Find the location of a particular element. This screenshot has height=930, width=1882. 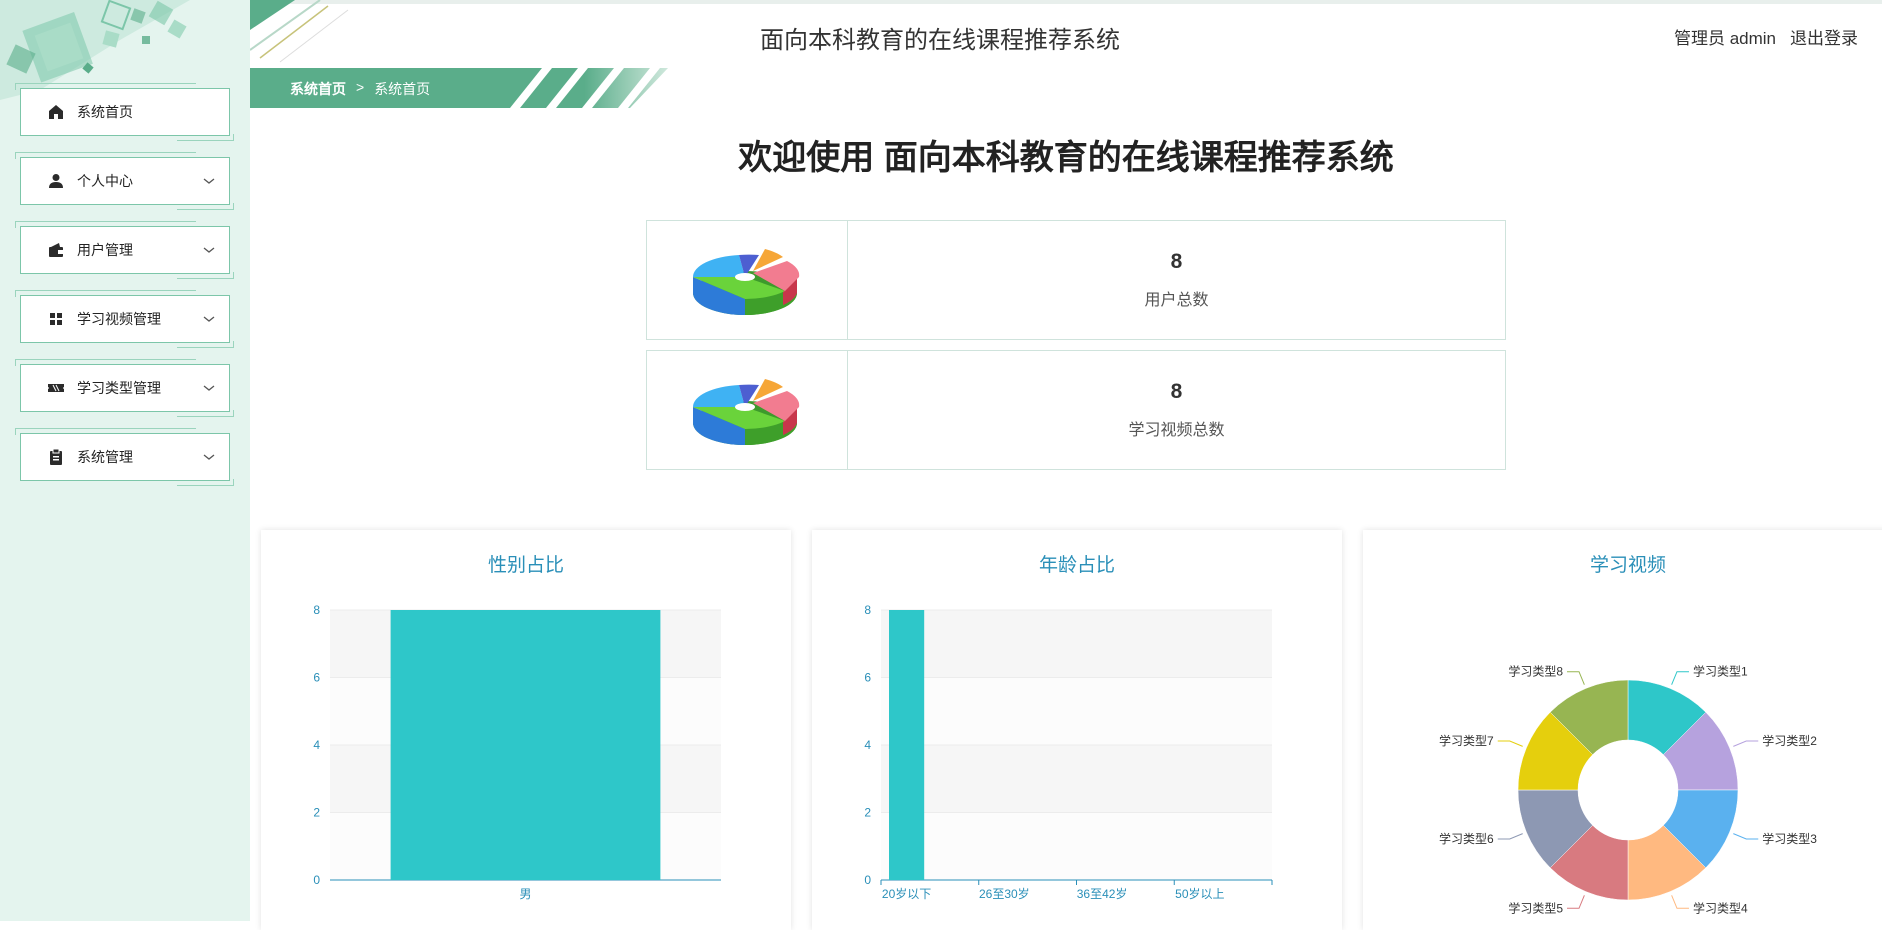

x-tick-label: 26至30岁 is located at coordinates (1004, 893).